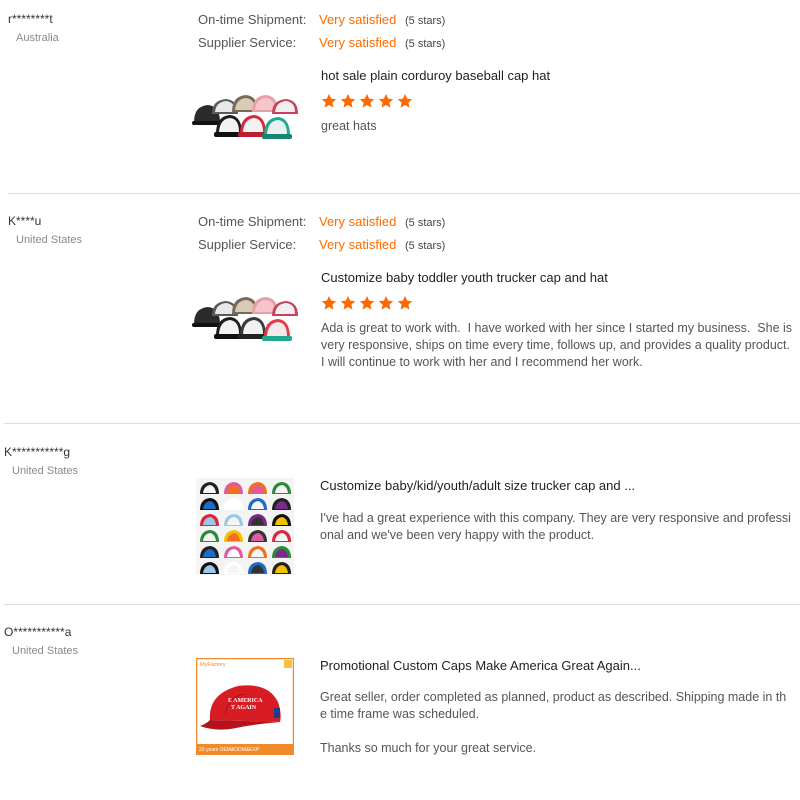  Describe the element at coordinates (245, 701) in the screenshot. I see `cap-text-line1: E AMERICA` at that location.